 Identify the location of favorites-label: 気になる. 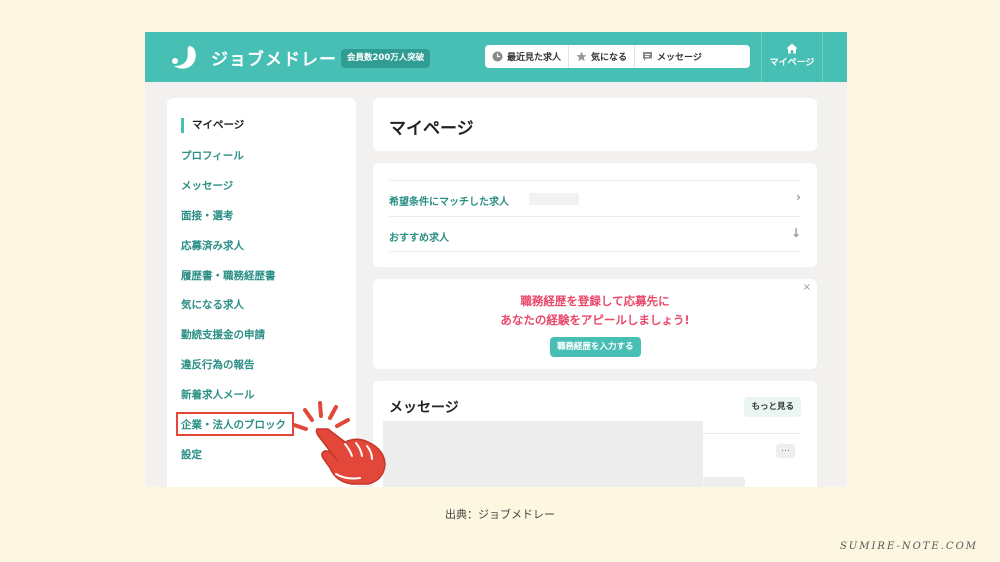
(609, 58).